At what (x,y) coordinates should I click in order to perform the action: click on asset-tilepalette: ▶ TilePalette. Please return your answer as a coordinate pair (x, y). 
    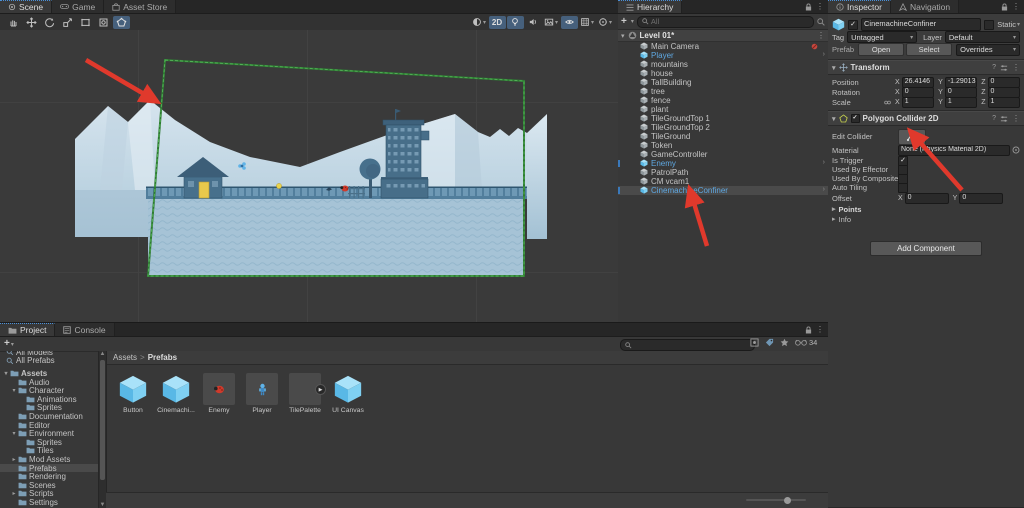
    Looking at the image, I should click on (306, 393).